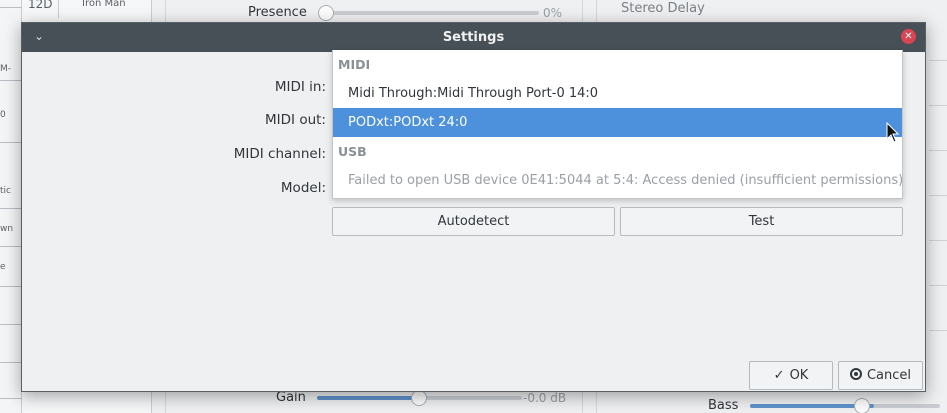  What do you see at coordinates (368, 398) in the screenshot?
I see `gain-slider-fill` at bounding box center [368, 398].